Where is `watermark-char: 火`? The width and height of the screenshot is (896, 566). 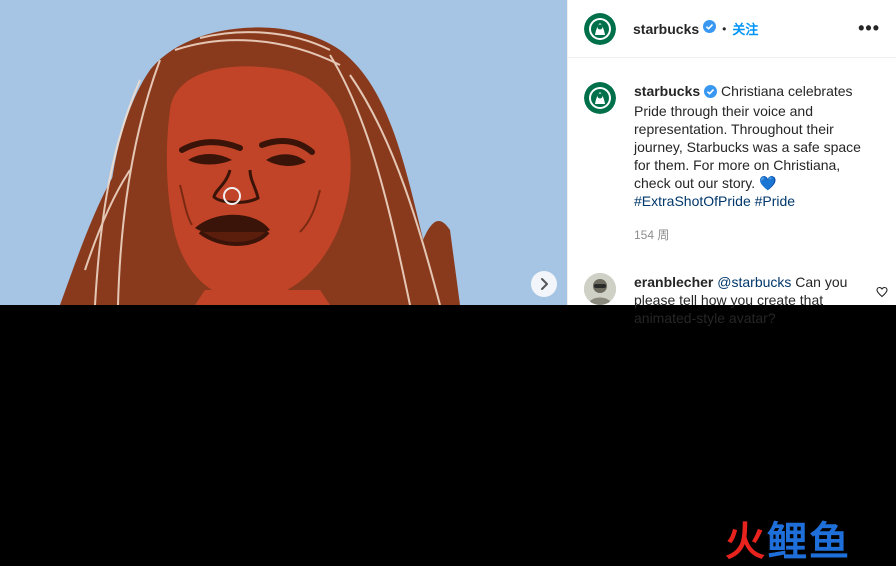
watermark-char: 火 is located at coordinates (745, 542).